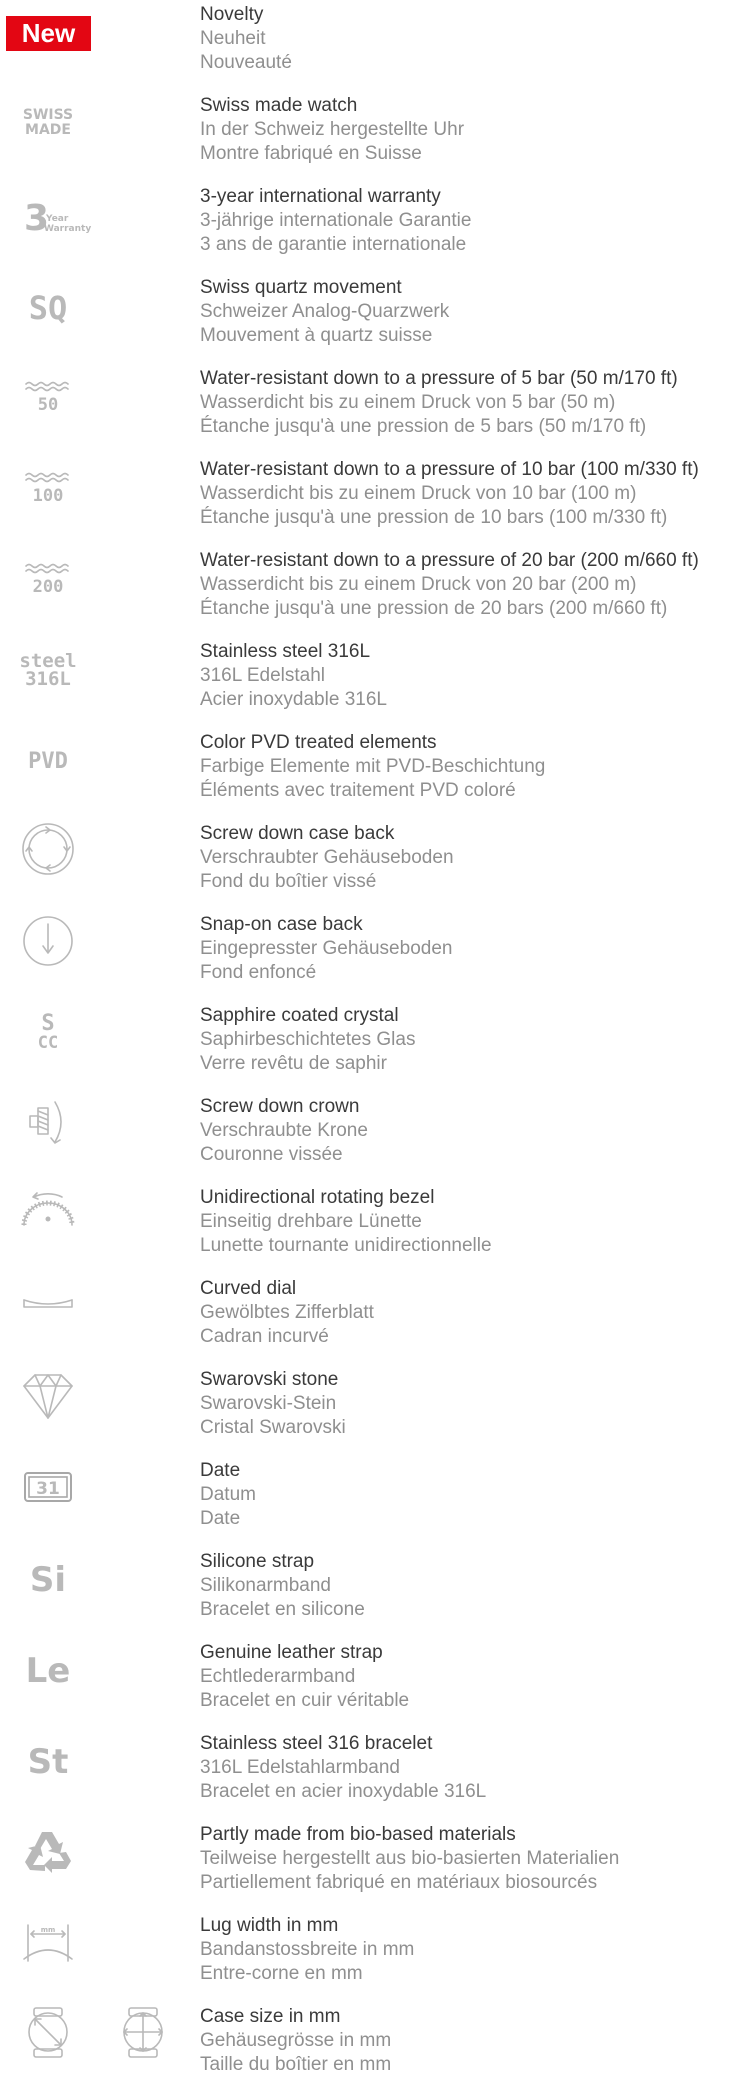 This screenshot has height=2086, width=737. I want to click on feature-name-fr: Nouveauté, so click(246, 62).